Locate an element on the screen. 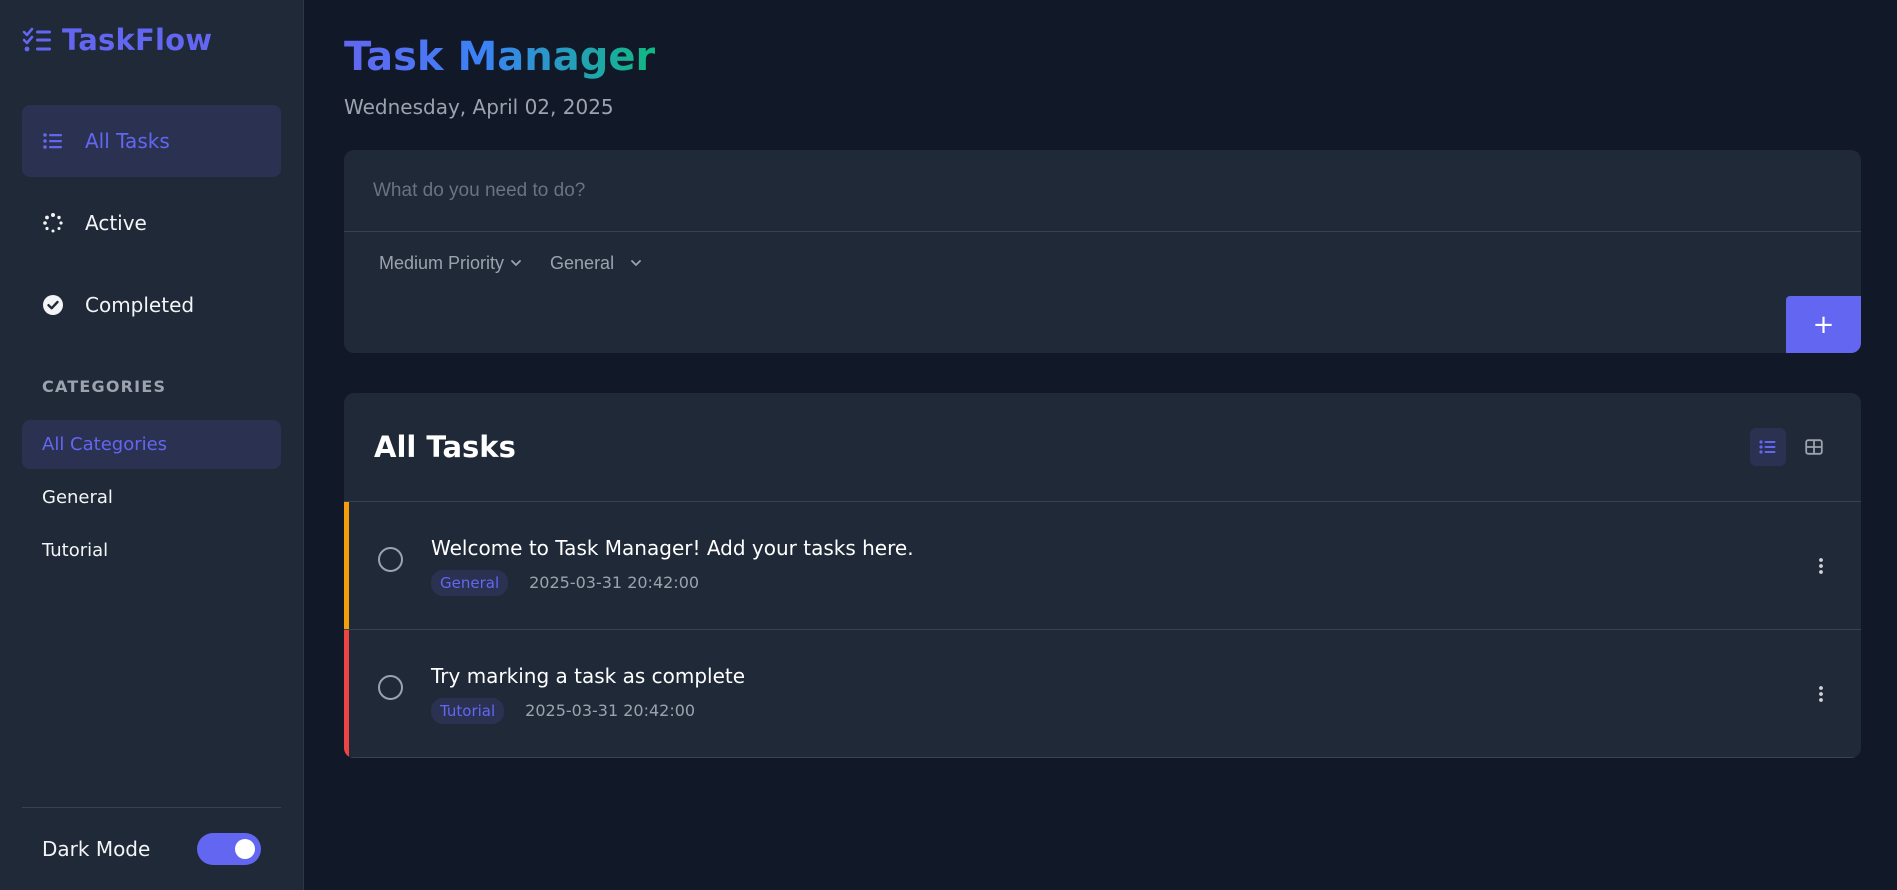 This screenshot has width=1897, height=890. category-item-all: All Categories is located at coordinates (151, 444).